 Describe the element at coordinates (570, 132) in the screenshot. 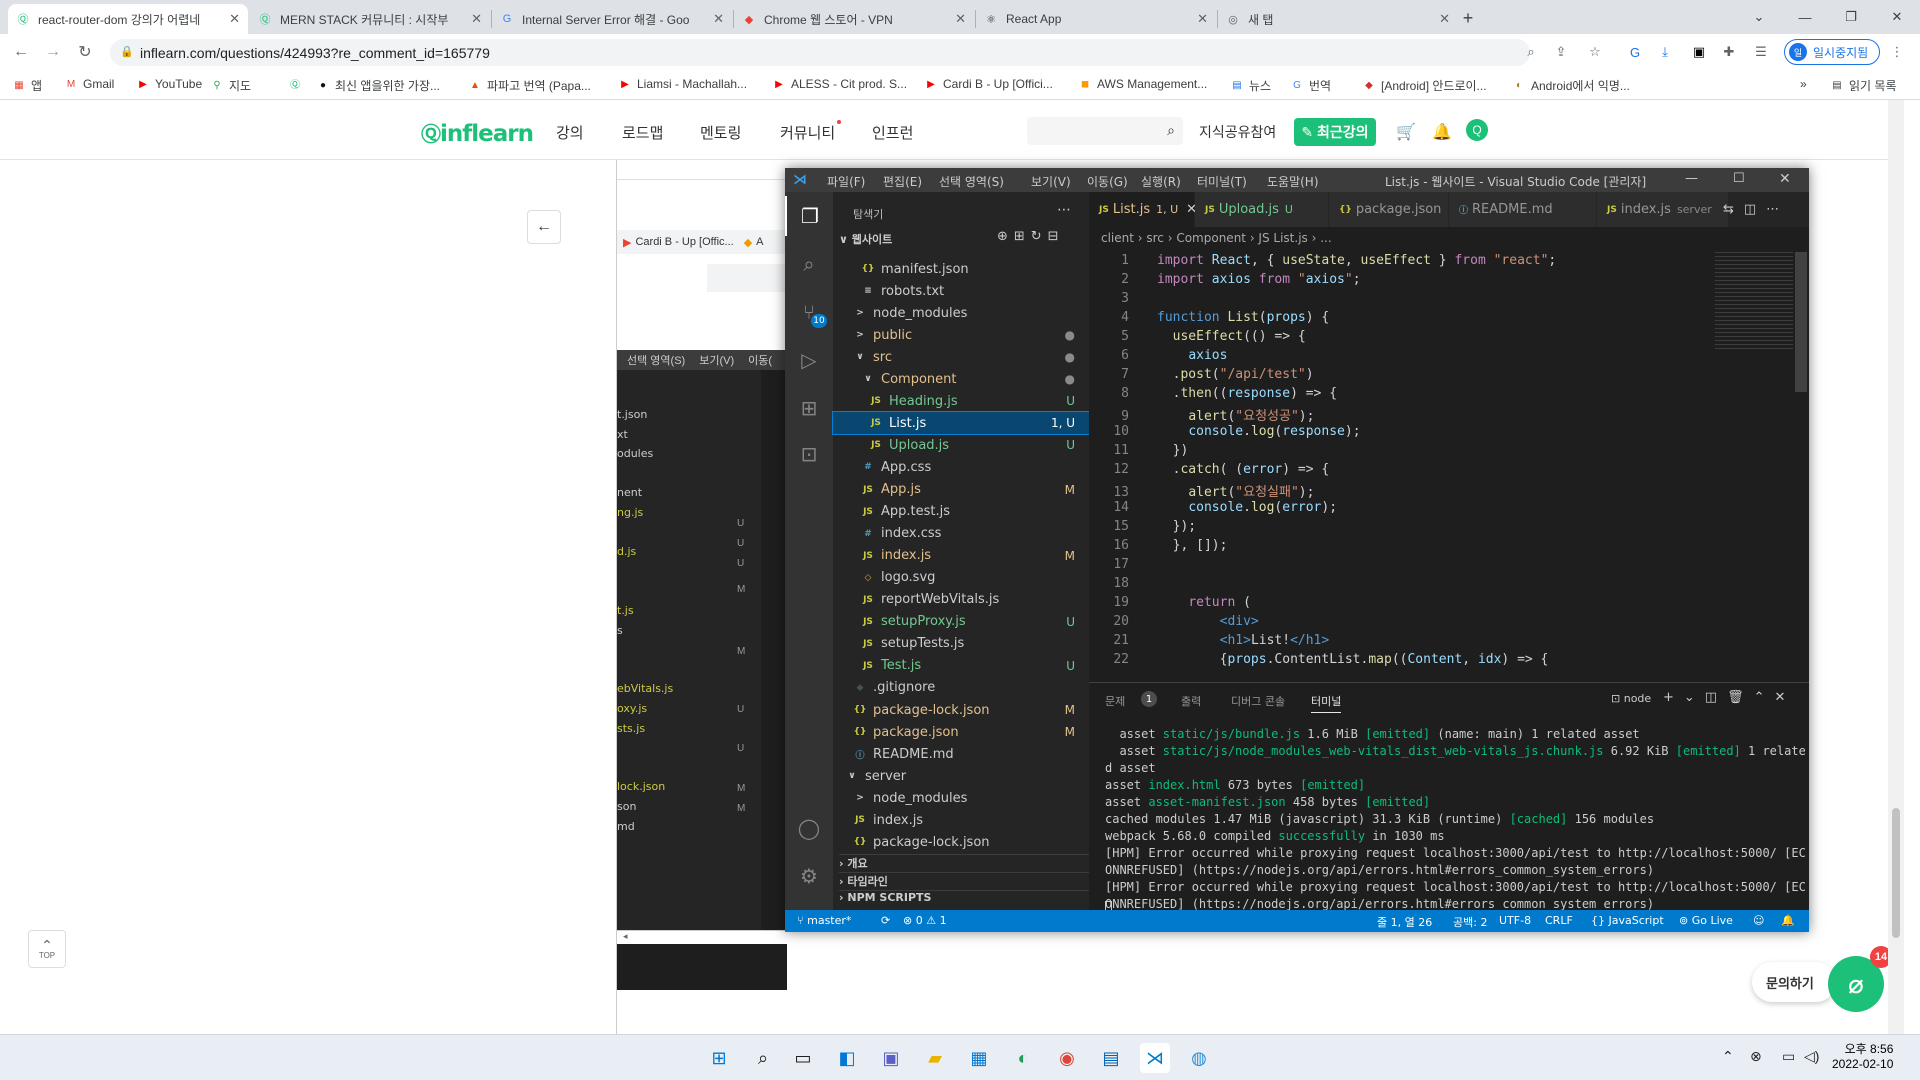

I see `nav-item: 강의` at that location.